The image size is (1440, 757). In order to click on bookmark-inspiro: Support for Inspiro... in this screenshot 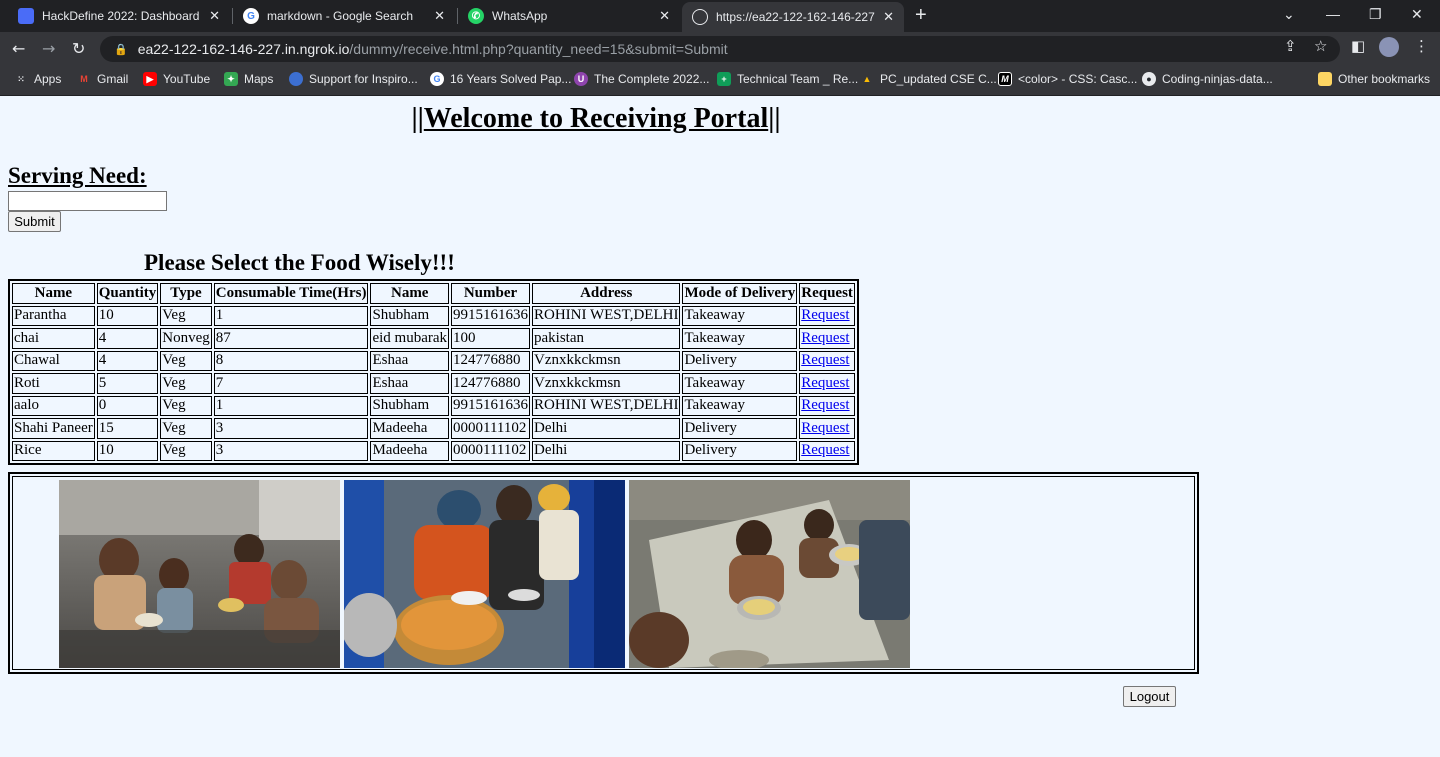, I will do `click(353, 79)`.